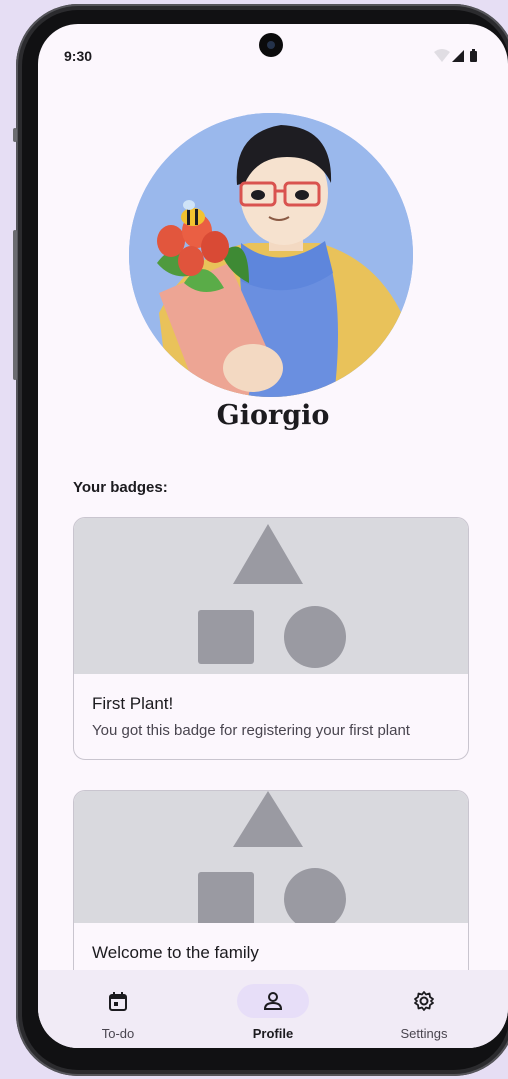  What do you see at coordinates (133, 703) in the screenshot?
I see `badge-title: First Plant!` at bounding box center [133, 703].